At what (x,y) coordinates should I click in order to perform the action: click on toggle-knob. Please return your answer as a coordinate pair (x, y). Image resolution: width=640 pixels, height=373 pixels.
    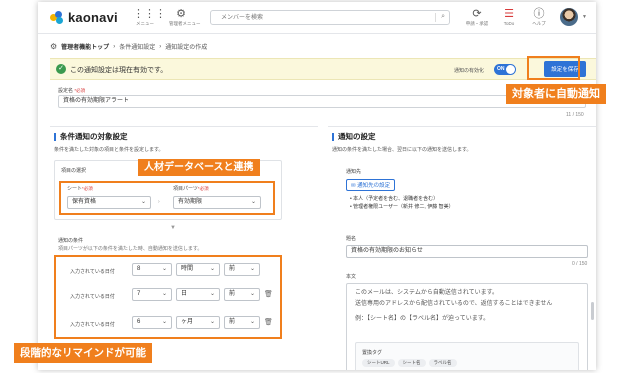
    Looking at the image, I should click on (510, 69).